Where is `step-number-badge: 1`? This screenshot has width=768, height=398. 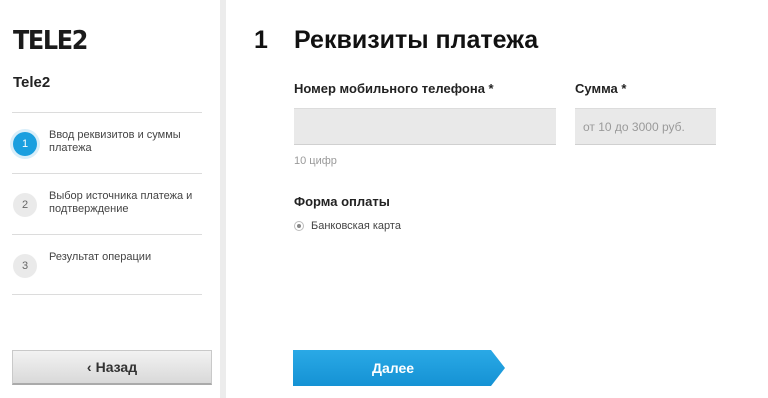
step-number-badge: 1 is located at coordinates (25, 144).